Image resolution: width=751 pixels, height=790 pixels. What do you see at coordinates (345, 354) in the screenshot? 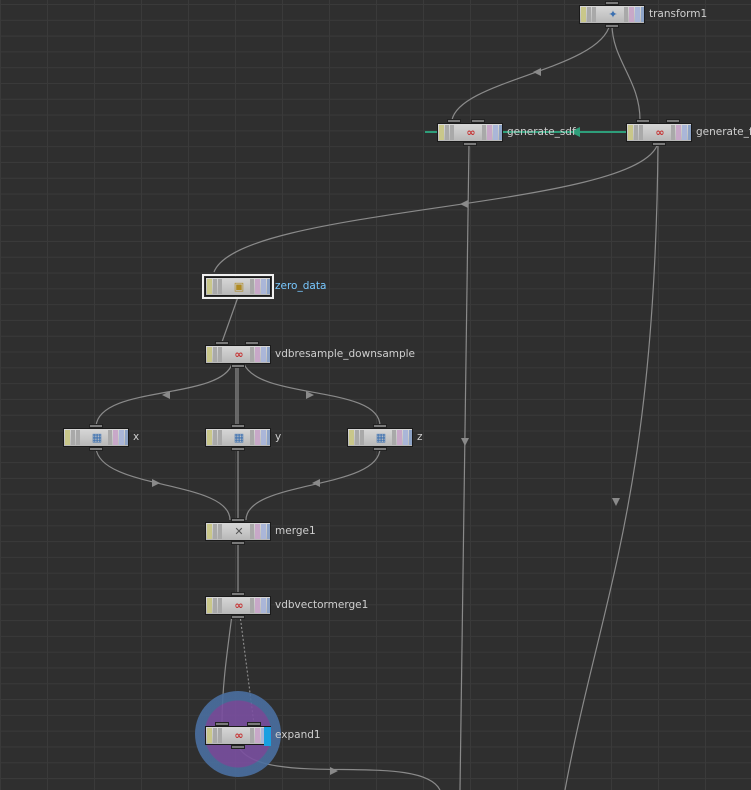
I see `node-label: vdbresample_downsample` at bounding box center [345, 354].